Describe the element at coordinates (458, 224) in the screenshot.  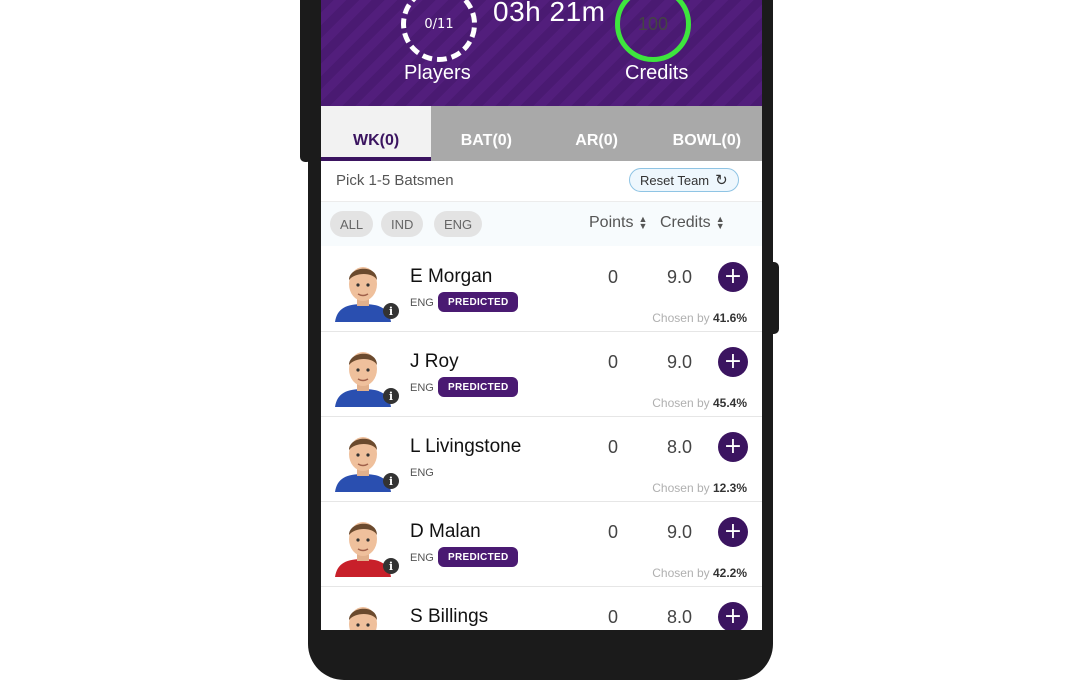
I see `filter-chip-eng: ENG` at that location.